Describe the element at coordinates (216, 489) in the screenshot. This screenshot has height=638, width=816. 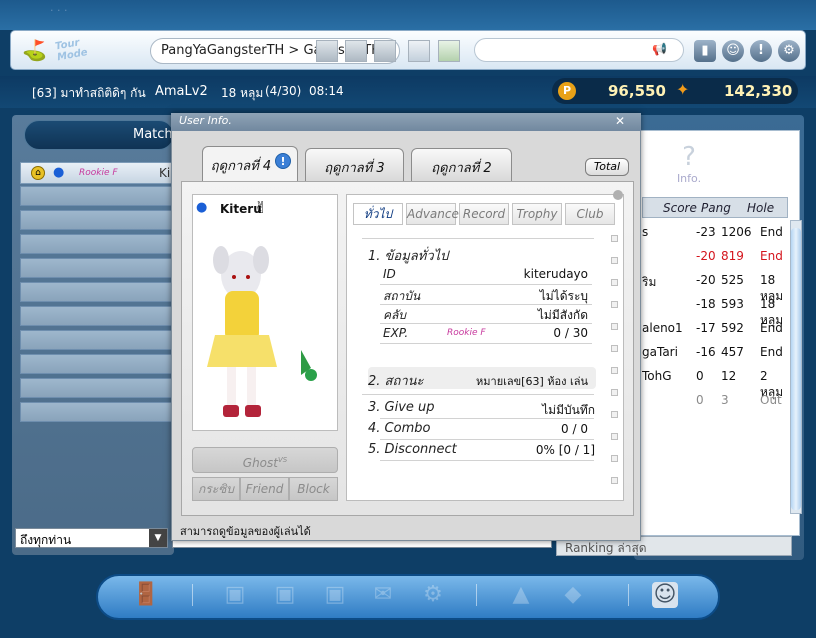
I see `guild-button: กระซิบ` at that location.